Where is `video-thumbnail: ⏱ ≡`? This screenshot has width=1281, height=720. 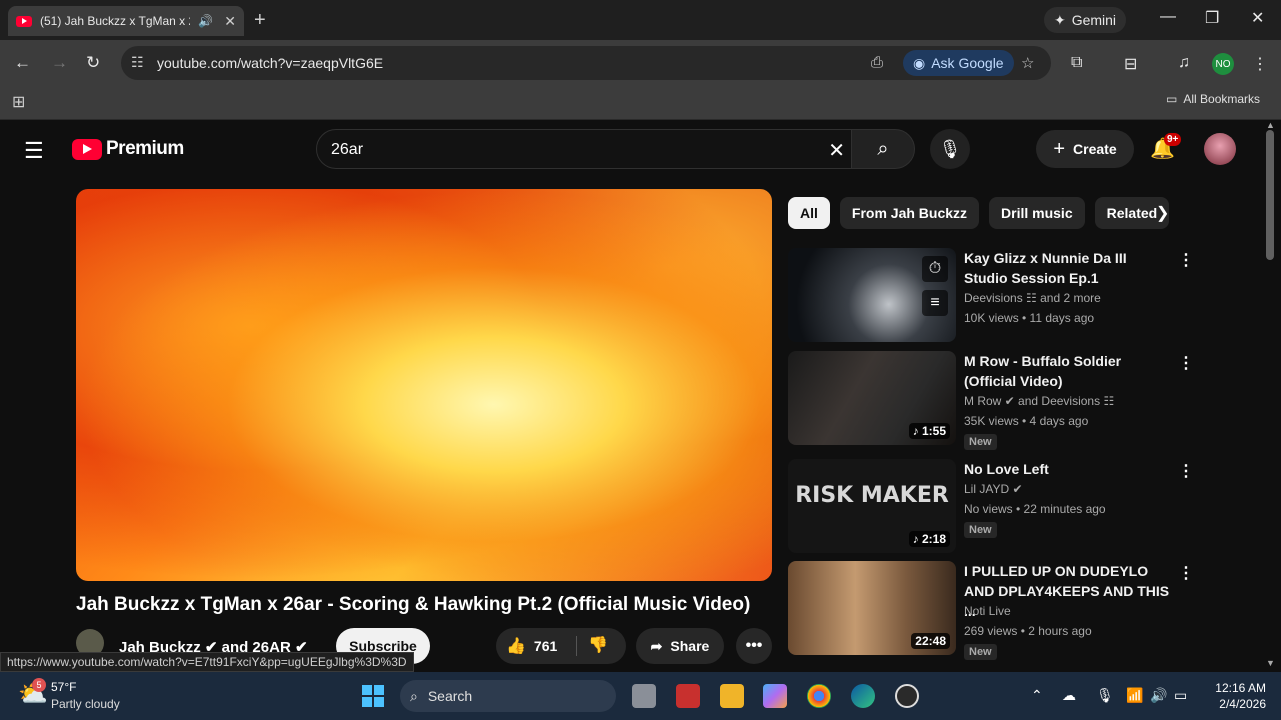
video-thumbnail: ⏱ ≡ is located at coordinates (872, 295).